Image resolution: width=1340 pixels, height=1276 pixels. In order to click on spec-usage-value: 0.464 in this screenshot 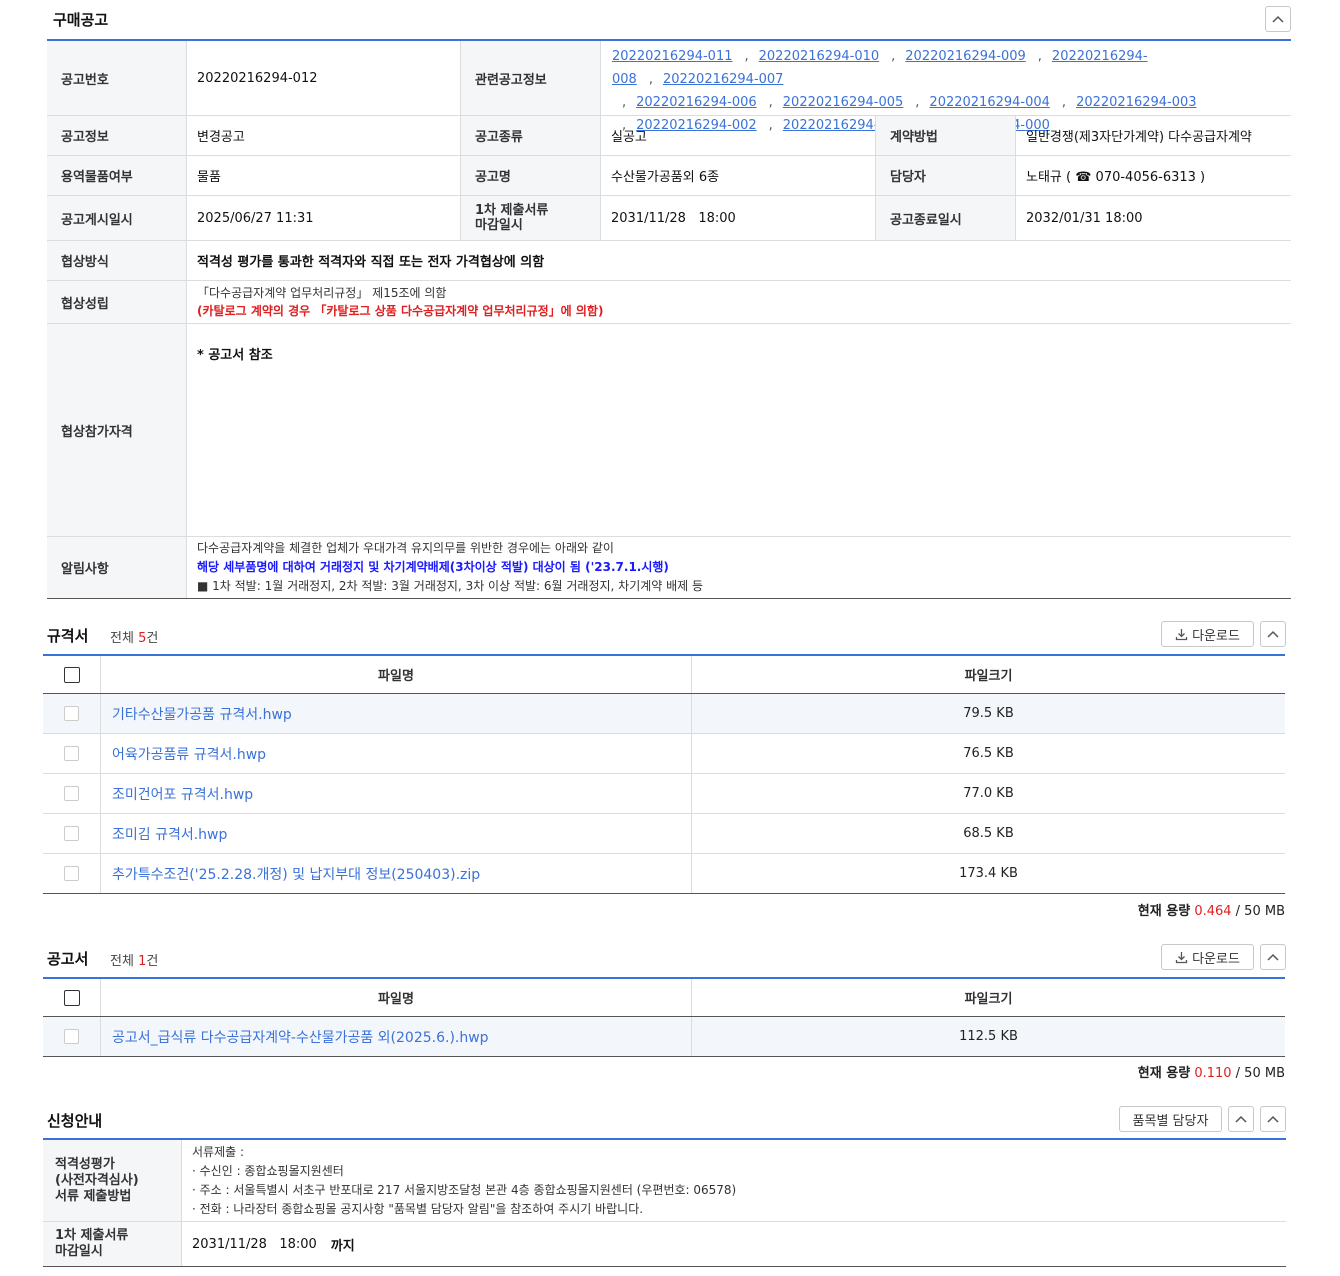, I will do `click(1213, 911)`.